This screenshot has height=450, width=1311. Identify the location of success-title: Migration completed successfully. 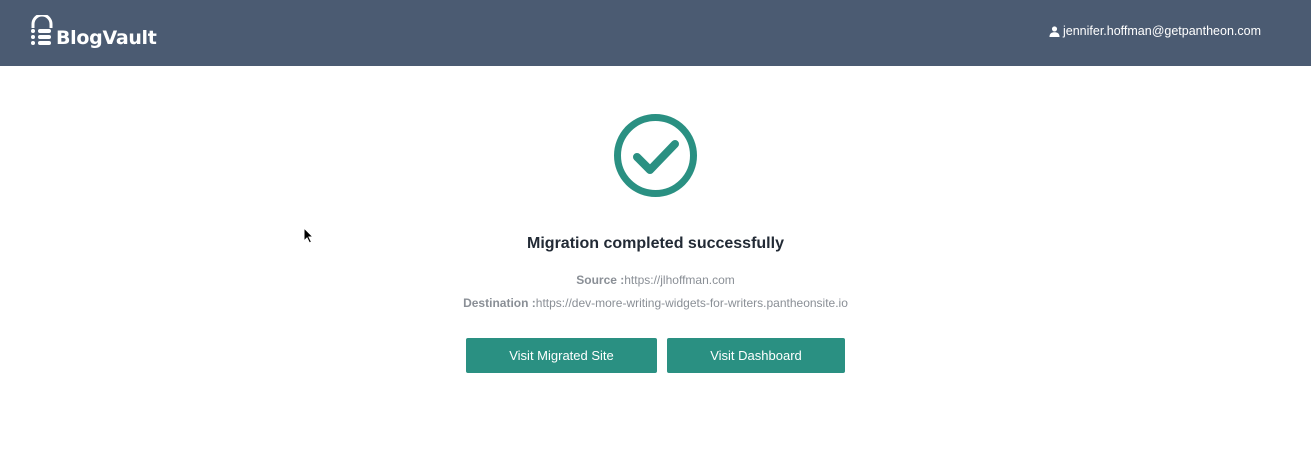
(655, 243).